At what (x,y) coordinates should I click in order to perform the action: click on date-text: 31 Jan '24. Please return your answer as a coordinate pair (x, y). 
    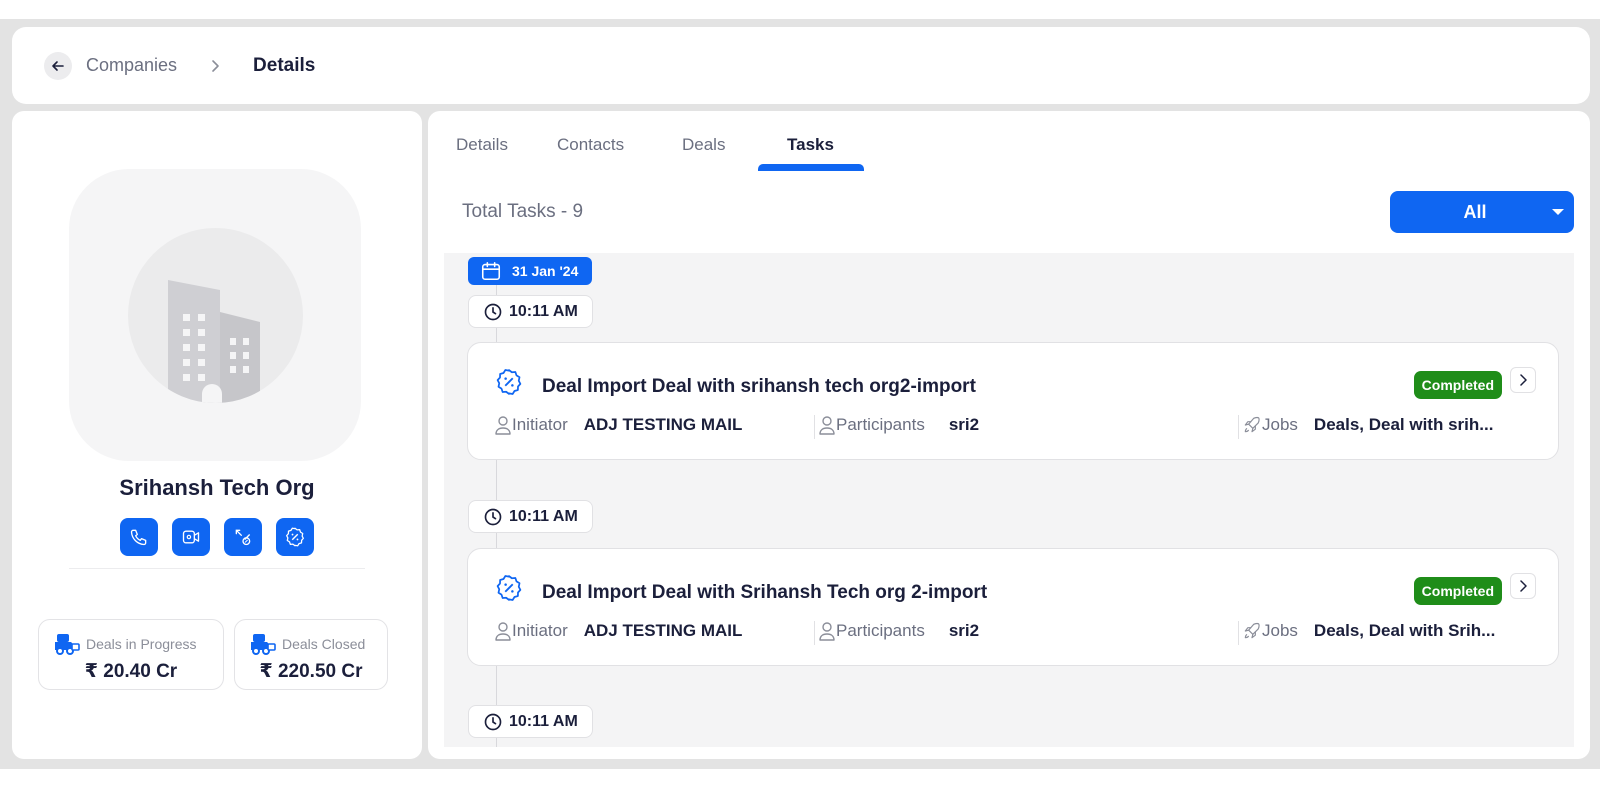
    Looking at the image, I should click on (545, 271).